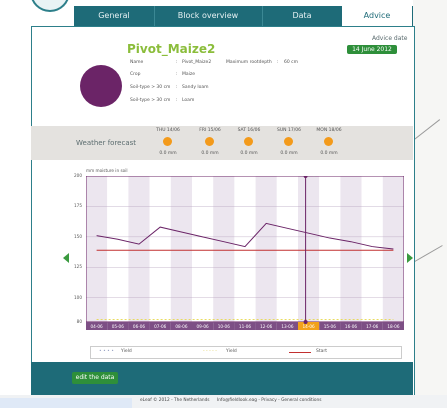  Describe the element at coordinates (189, 74) in the screenshot. I see `detail-value-crop: Maize` at that location.